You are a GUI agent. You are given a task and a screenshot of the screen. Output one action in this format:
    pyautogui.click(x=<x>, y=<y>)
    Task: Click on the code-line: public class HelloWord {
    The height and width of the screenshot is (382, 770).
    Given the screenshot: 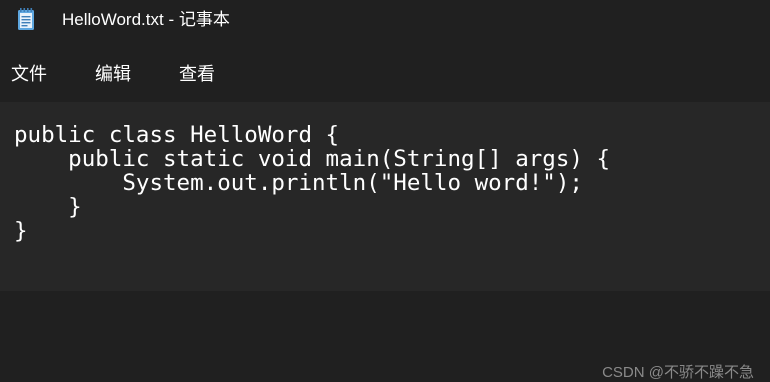 What is the action you would take?
    pyautogui.click(x=177, y=135)
    